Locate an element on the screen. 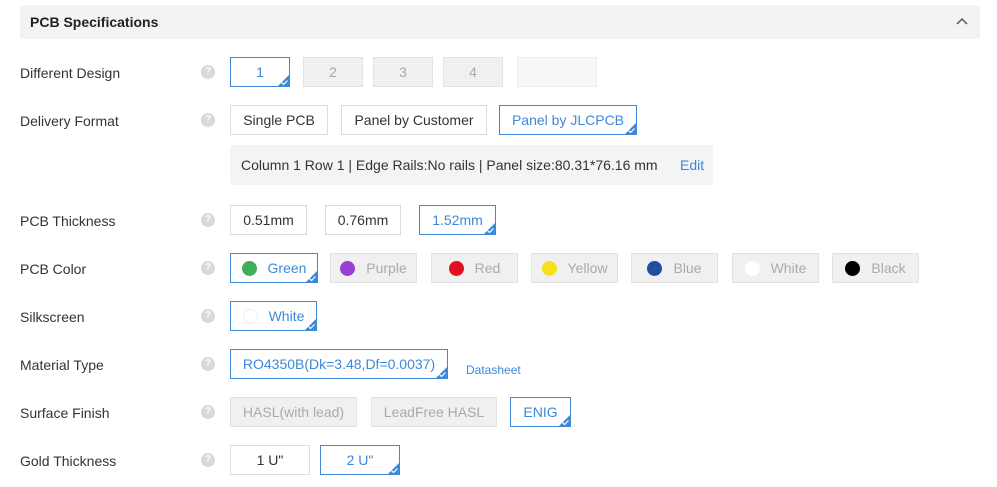 Image resolution: width=997 pixels, height=487 pixels. section-title: PCB Specifications is located at coordinates (94, 22).